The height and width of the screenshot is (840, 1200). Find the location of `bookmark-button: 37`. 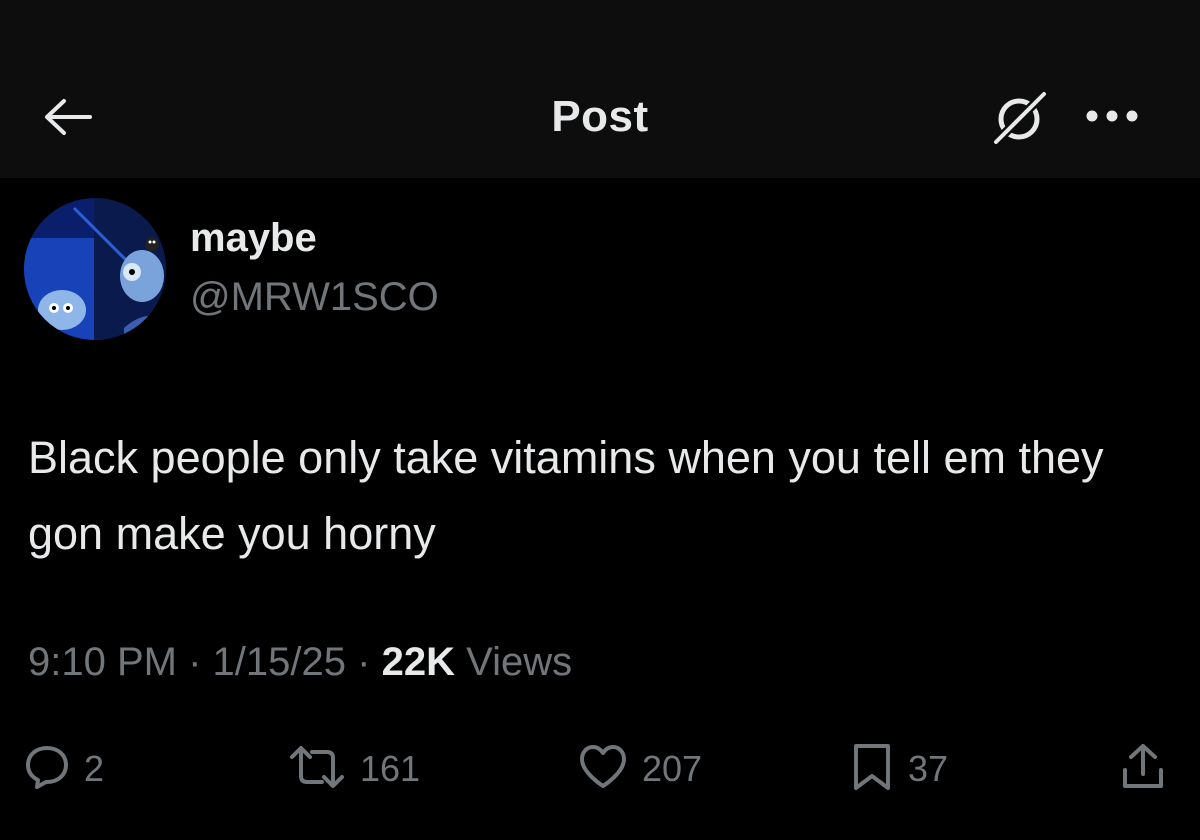

bookmark-button: 37 is located at coordinates (899, 769).